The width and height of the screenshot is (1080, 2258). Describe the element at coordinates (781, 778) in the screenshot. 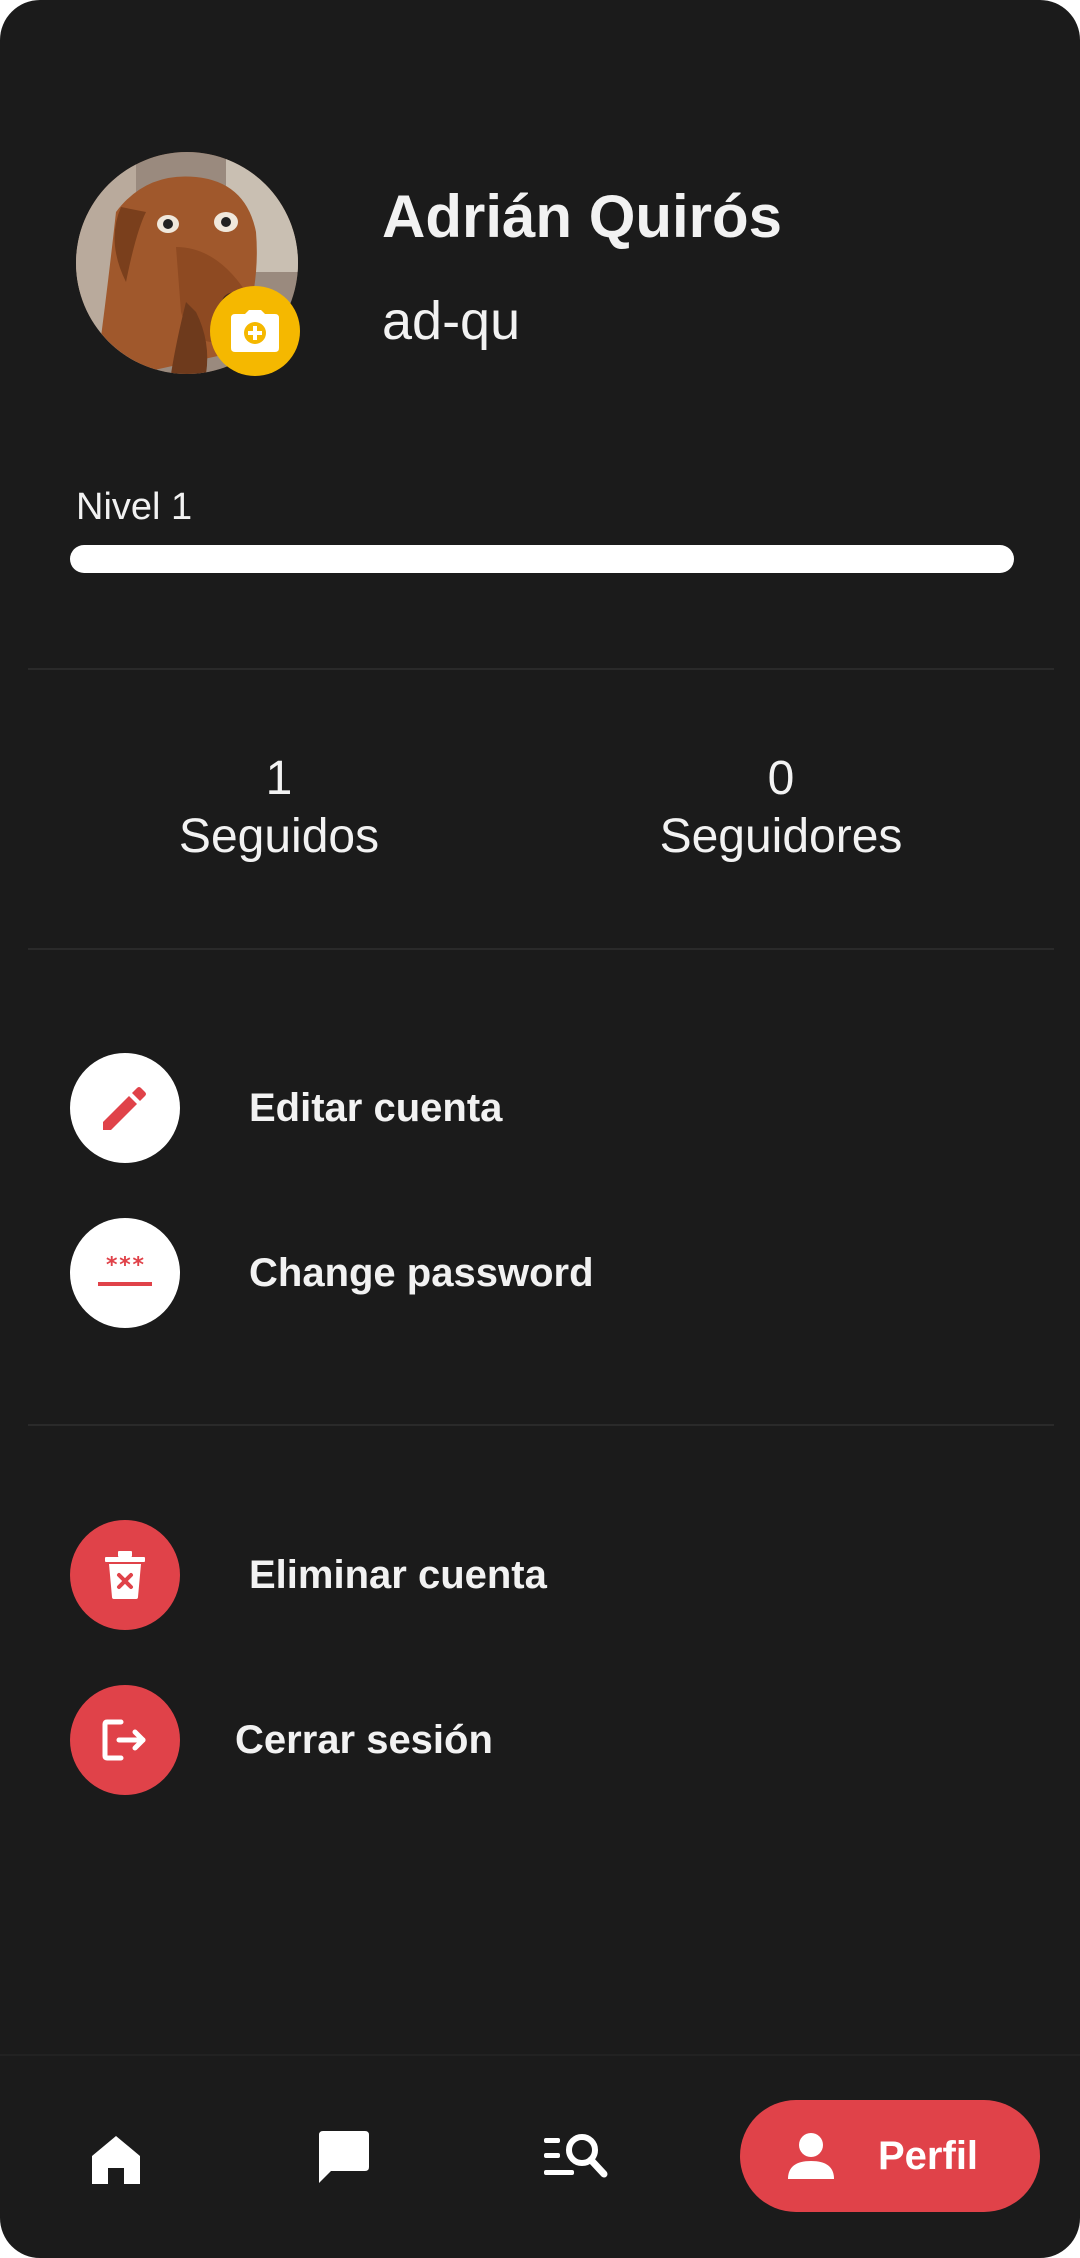

I see `followers-count: 0` at that location.